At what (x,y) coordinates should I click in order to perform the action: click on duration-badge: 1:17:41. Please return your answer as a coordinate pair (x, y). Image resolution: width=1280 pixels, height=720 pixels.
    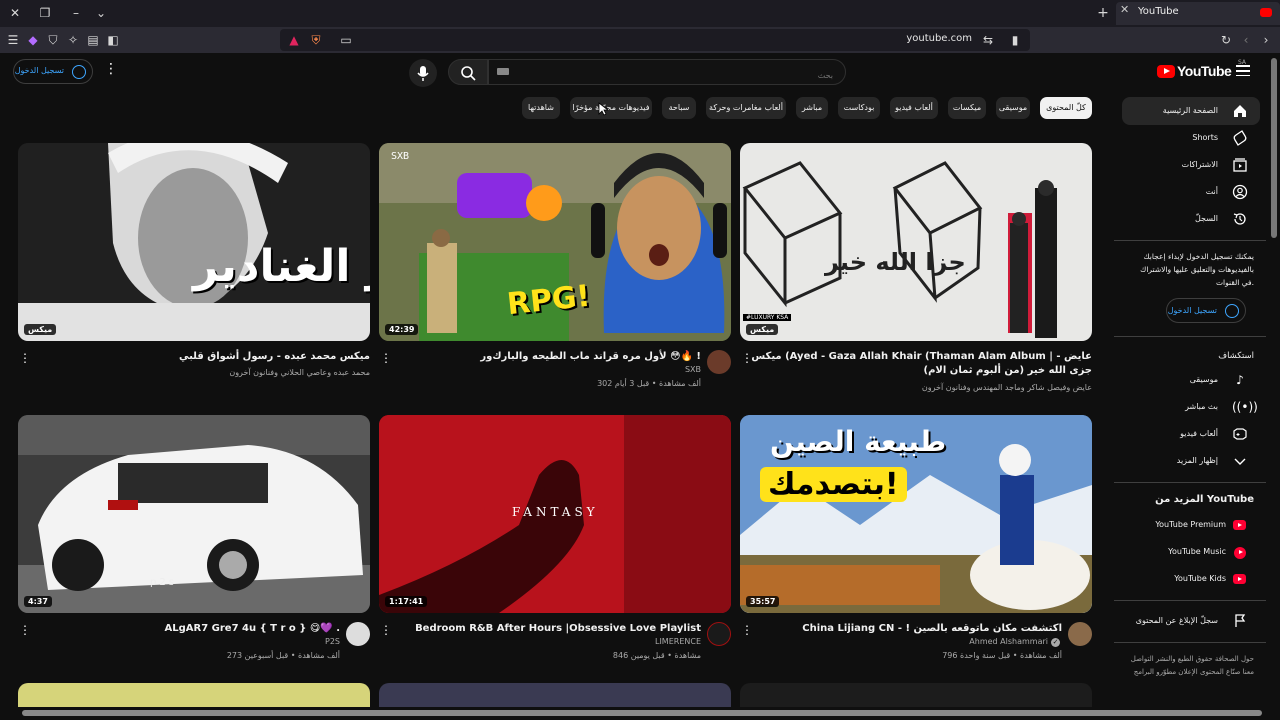
    Looking at the image, I should click on (406, 601).